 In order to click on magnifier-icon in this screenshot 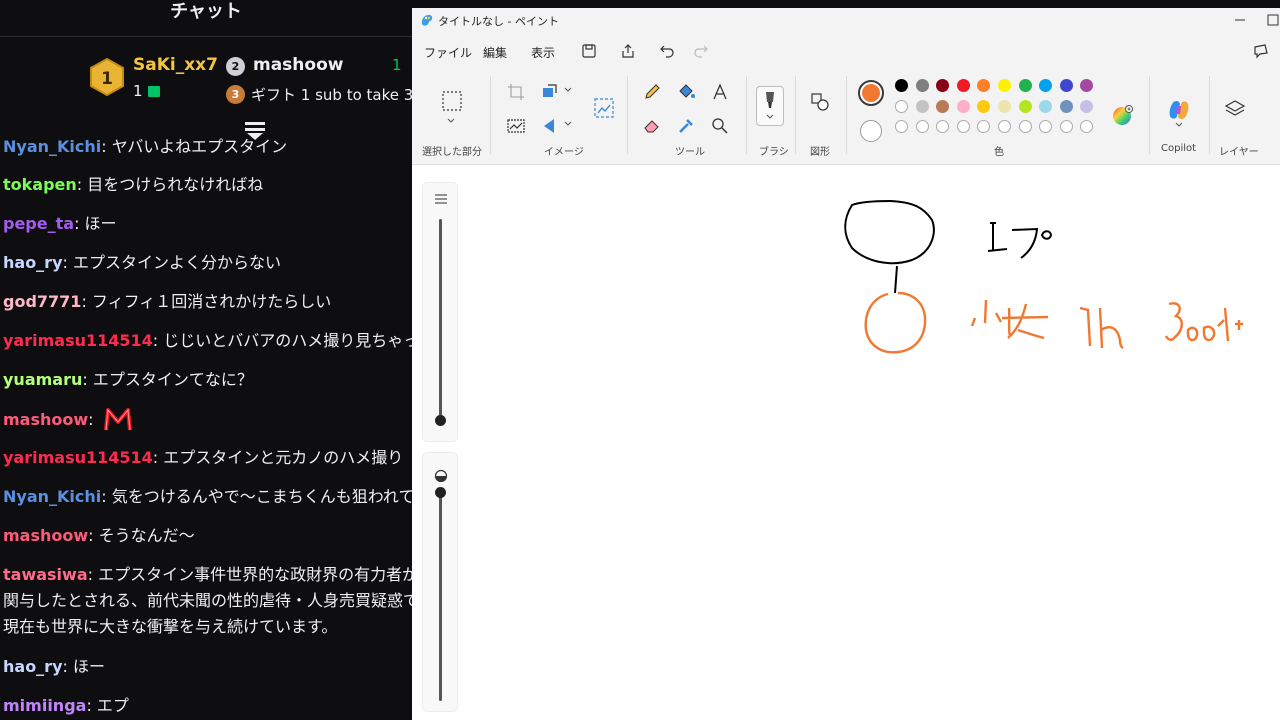, I will do `click(720, 126)`.